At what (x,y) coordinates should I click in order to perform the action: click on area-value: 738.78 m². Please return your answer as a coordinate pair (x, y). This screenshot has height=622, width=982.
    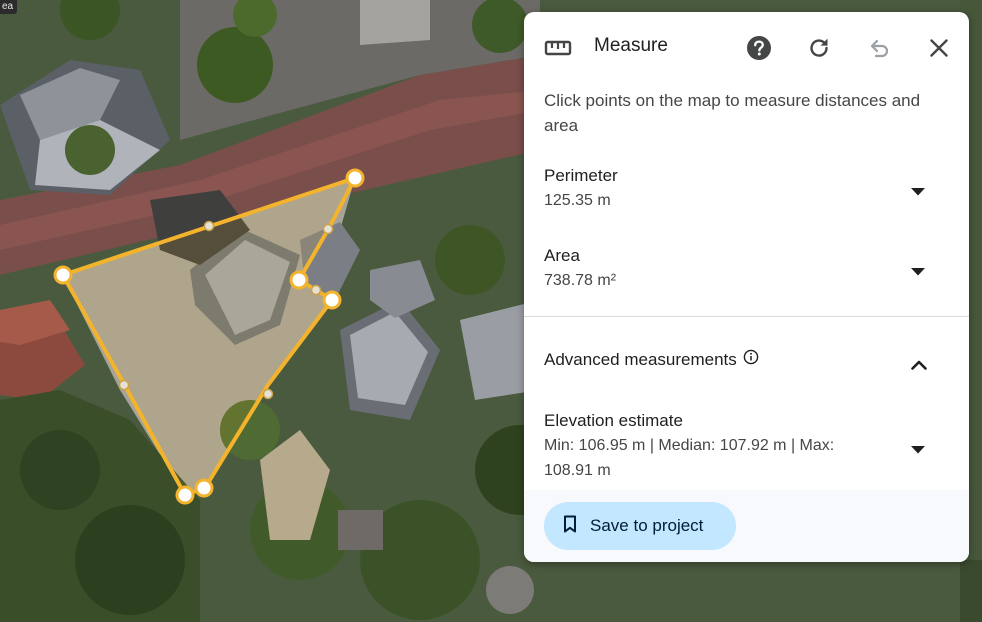
    Looking at the image, I should click on (580, 280).